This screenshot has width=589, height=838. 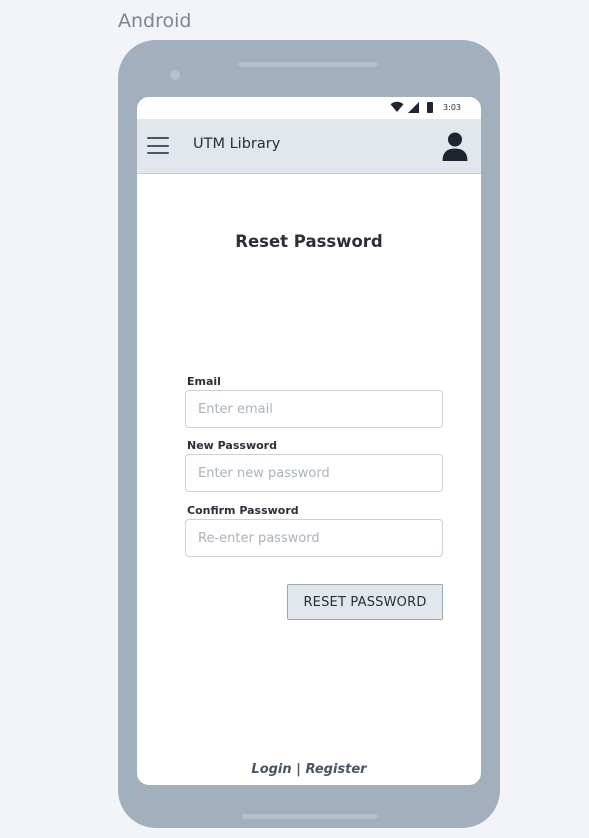 I want to click on battery-icon, so click(x=430, y=107).